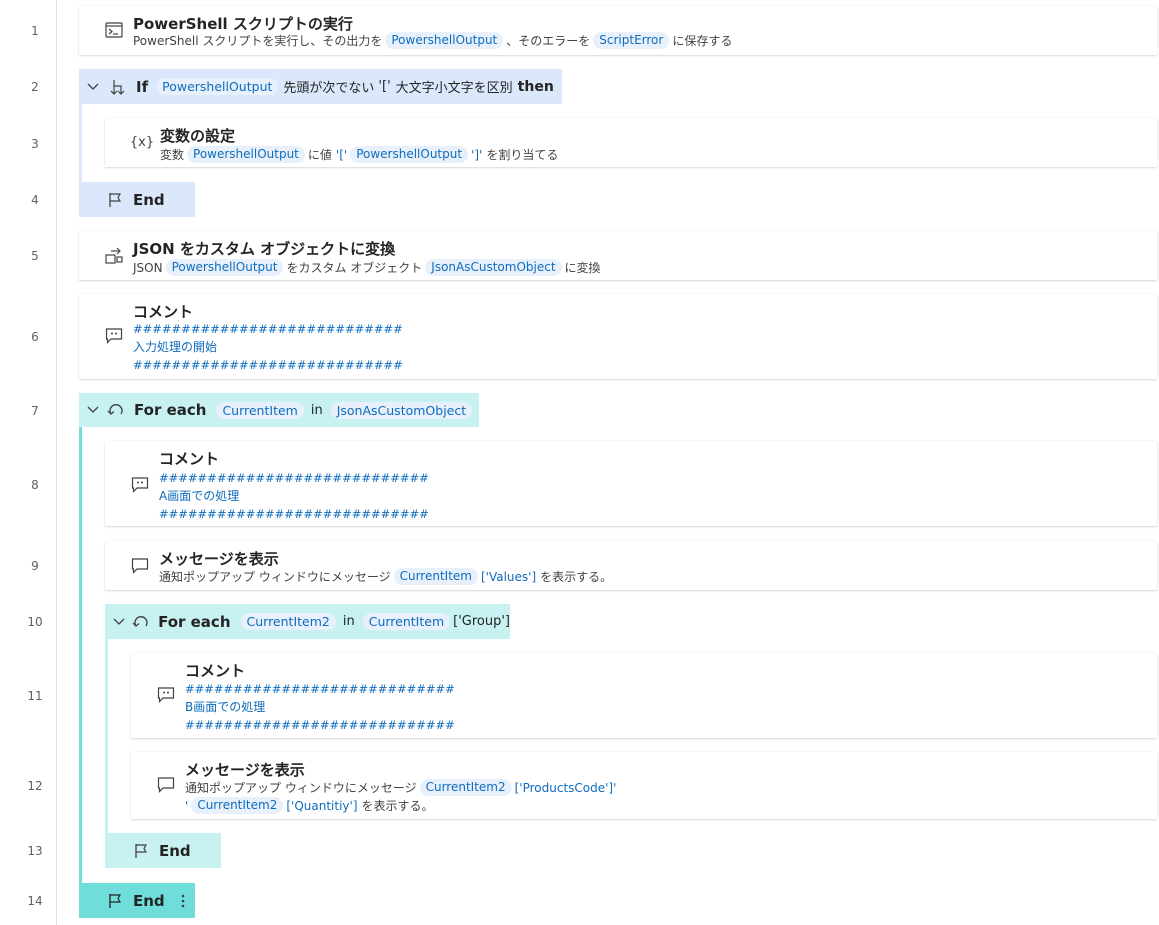 The height and width of the screenshot is (925, 1159). What do you see at coordinates (114, 30) in the screenshot?
I see `terminal-icon` at bounding box center [114, 30].